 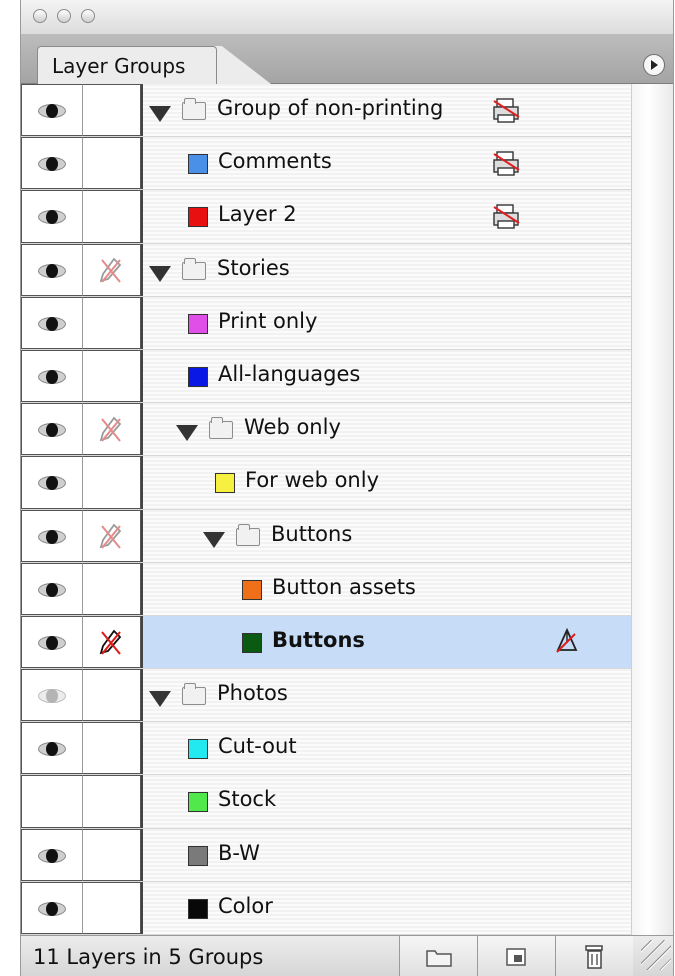 I want to click on delete-layer-button, so click(x=594, y=956).